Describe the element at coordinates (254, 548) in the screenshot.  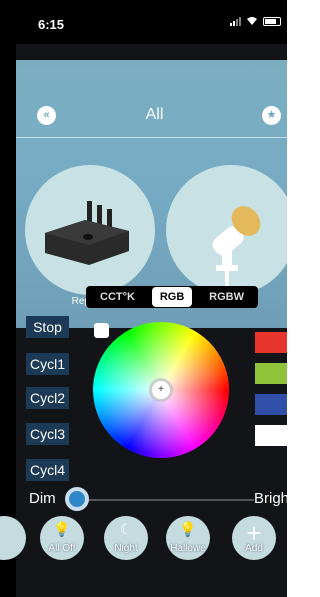
I see `scene-label-add: Add` at that location.